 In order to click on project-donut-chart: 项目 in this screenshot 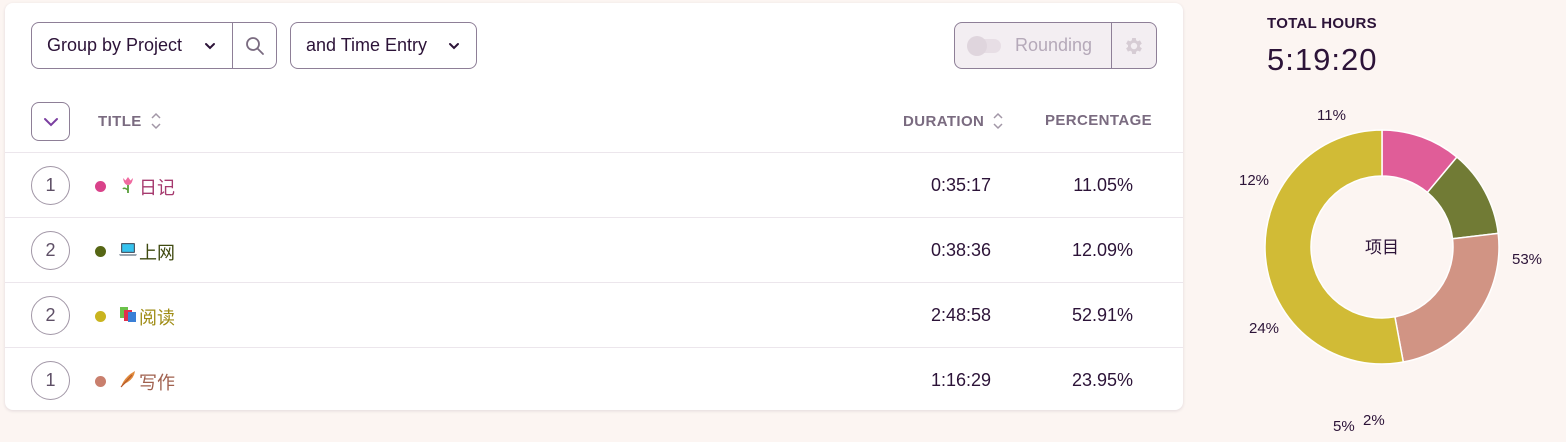, I will do `click(1382, 247)`.